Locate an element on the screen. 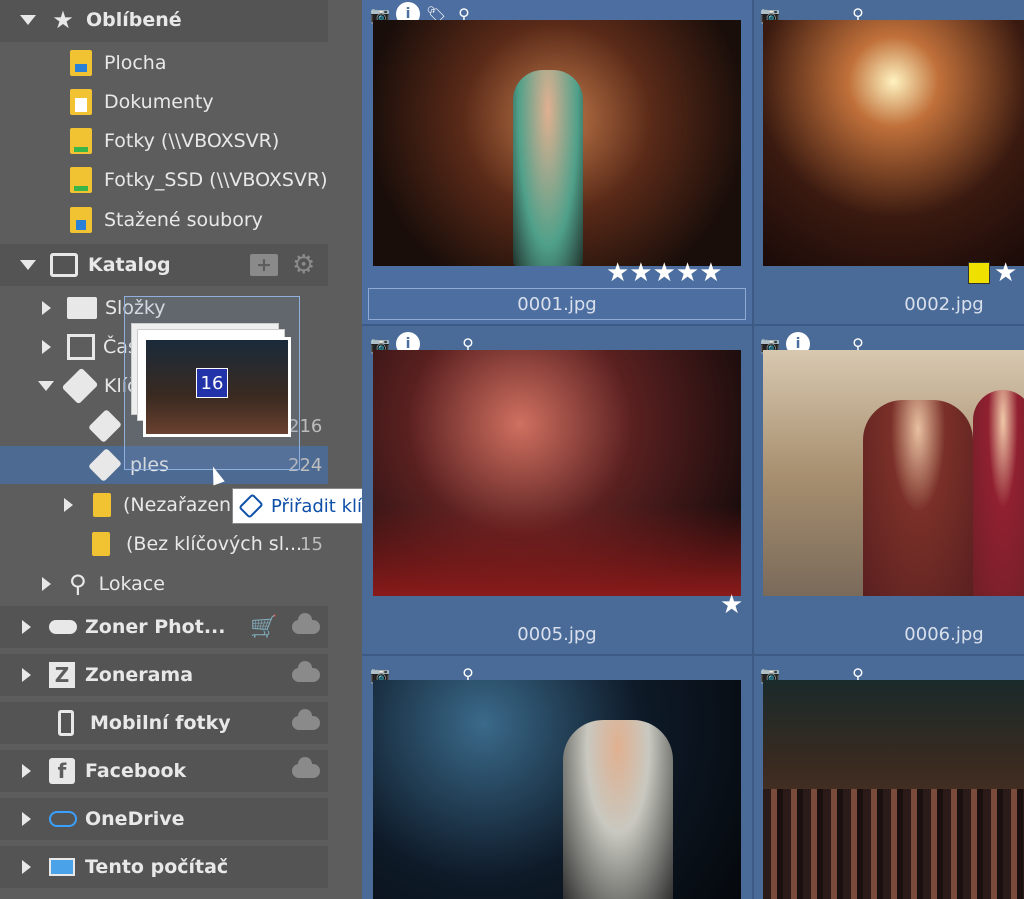 The image size is (1024, 899). photo-floor is located at coordinates (557, 551).